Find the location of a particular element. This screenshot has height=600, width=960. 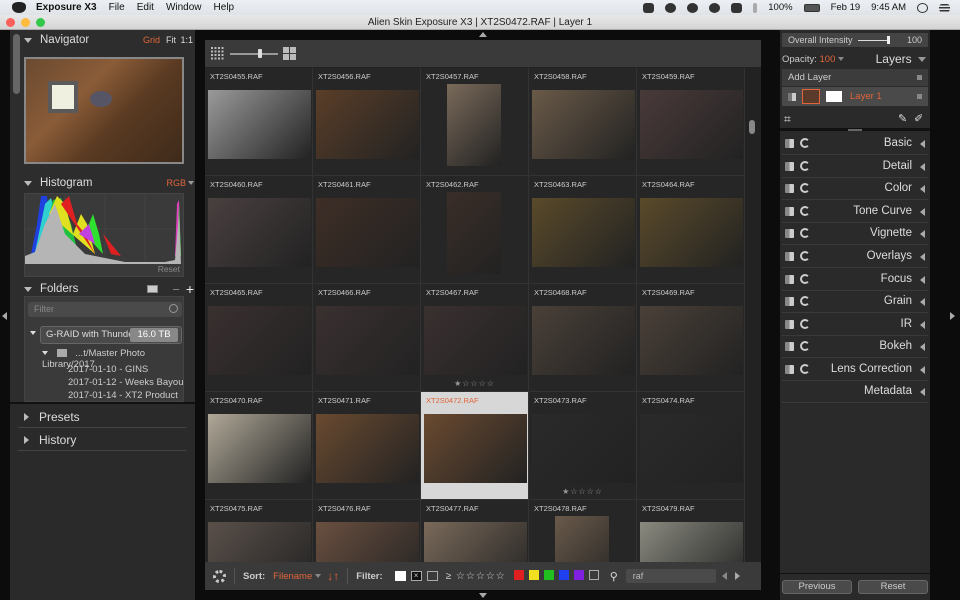

color-filter-purple is located at coordinates (578, 574).